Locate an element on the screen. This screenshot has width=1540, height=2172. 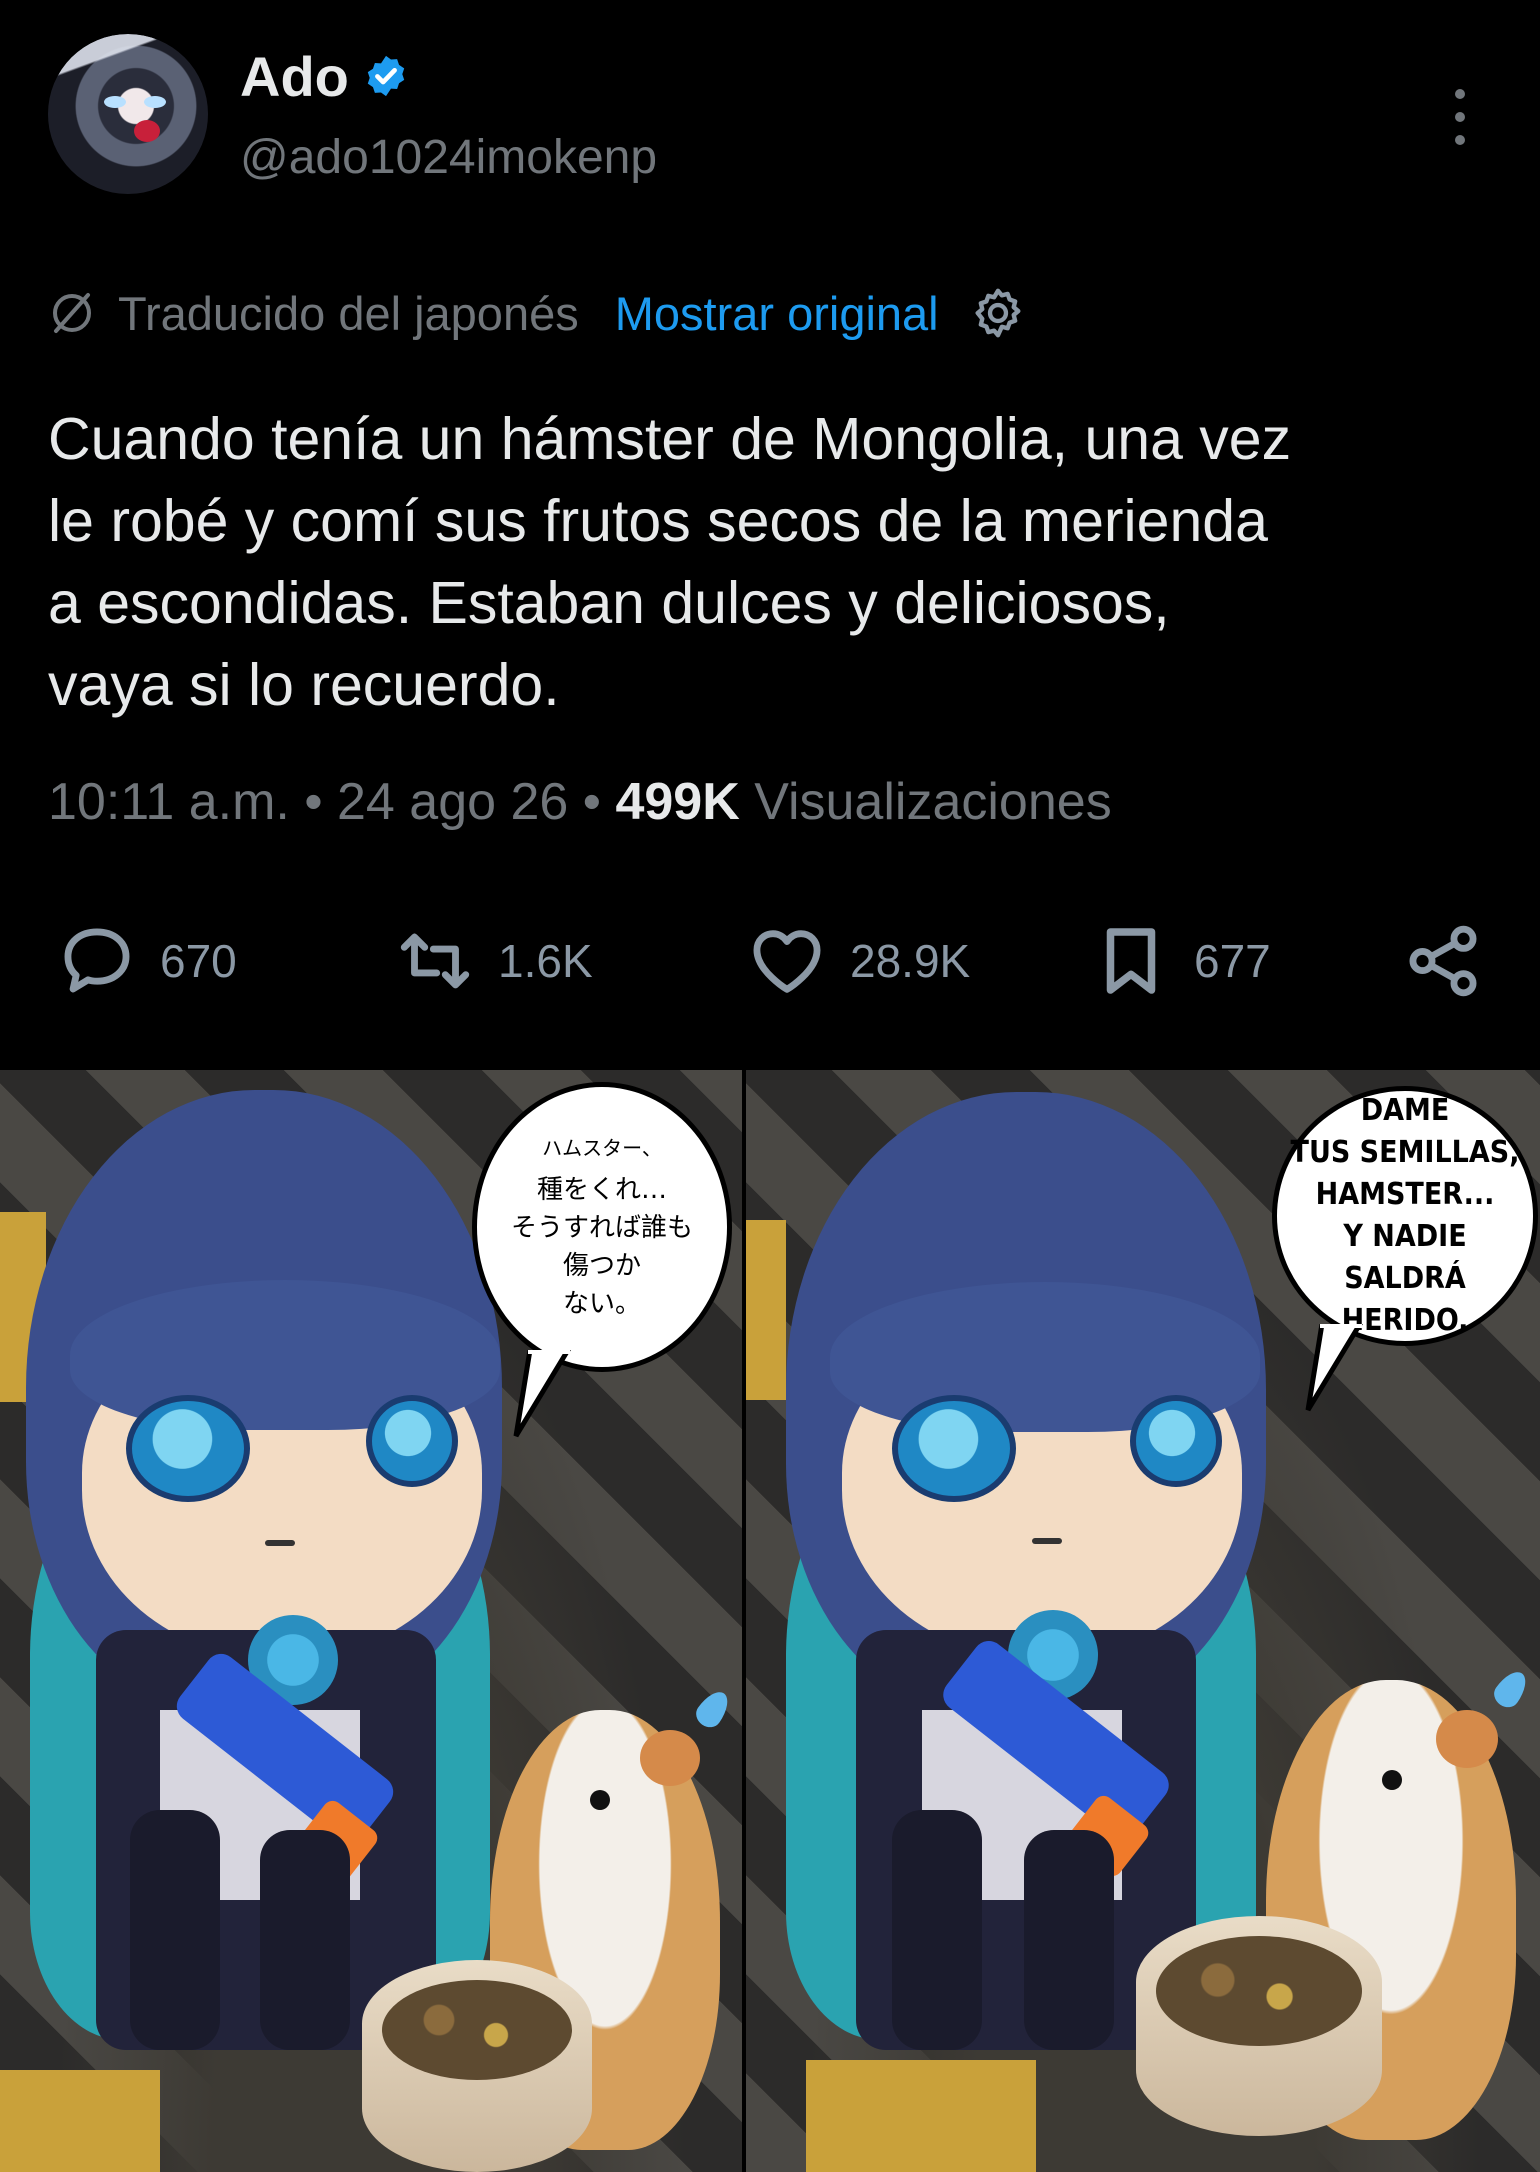
translation-label: Traducido del japonés is located at coordinates (348, 313).